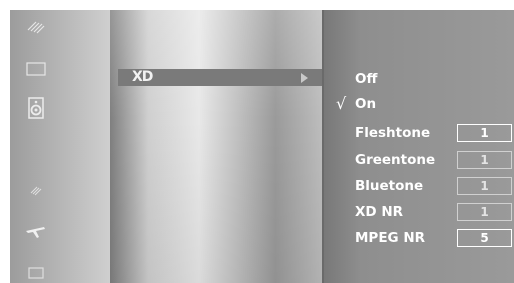 This screenshot has height=283, width=514. Describe the element at coordinates (341, 103) in the screenshot. I see `check-icon: √` at that location.